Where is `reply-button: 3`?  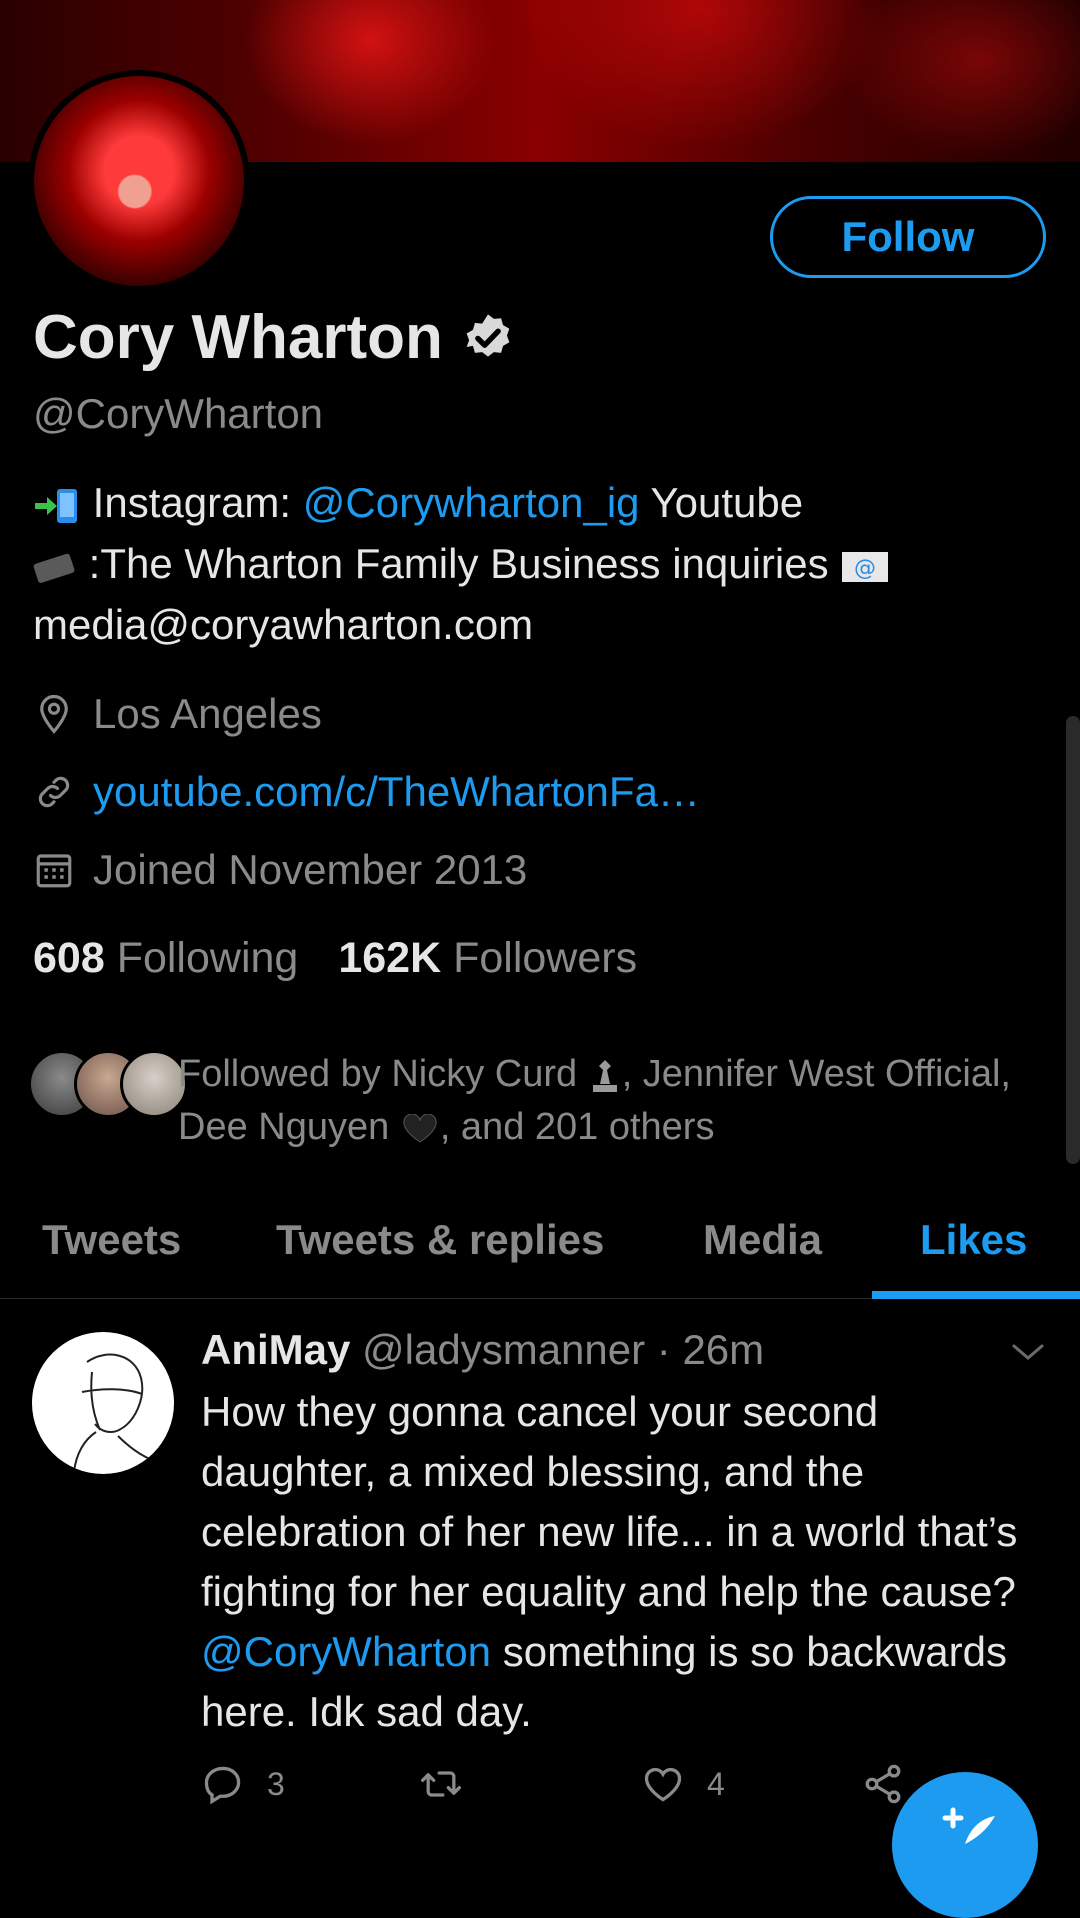 reply-button: 3 is located at coordinates (243, 1784).